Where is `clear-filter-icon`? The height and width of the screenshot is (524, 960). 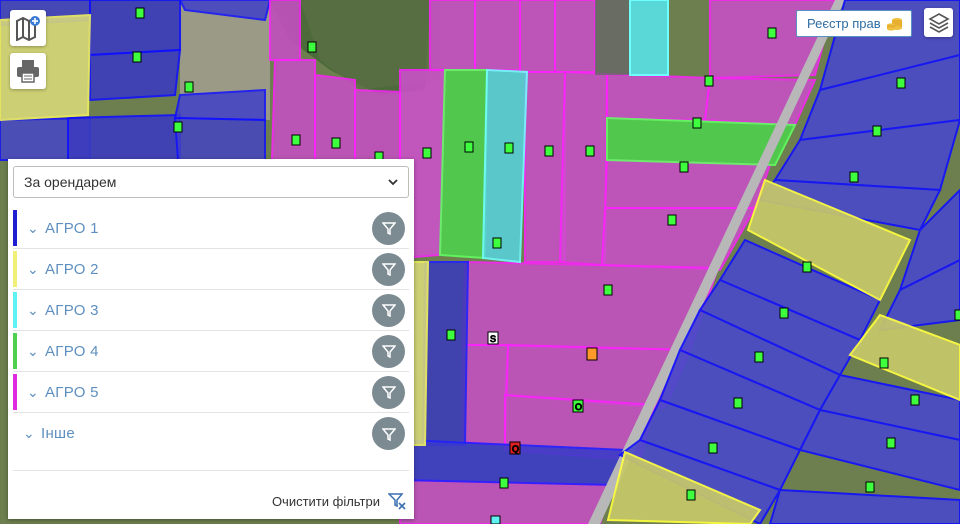 clear-filter-icon is located at coordinates (397, 501).